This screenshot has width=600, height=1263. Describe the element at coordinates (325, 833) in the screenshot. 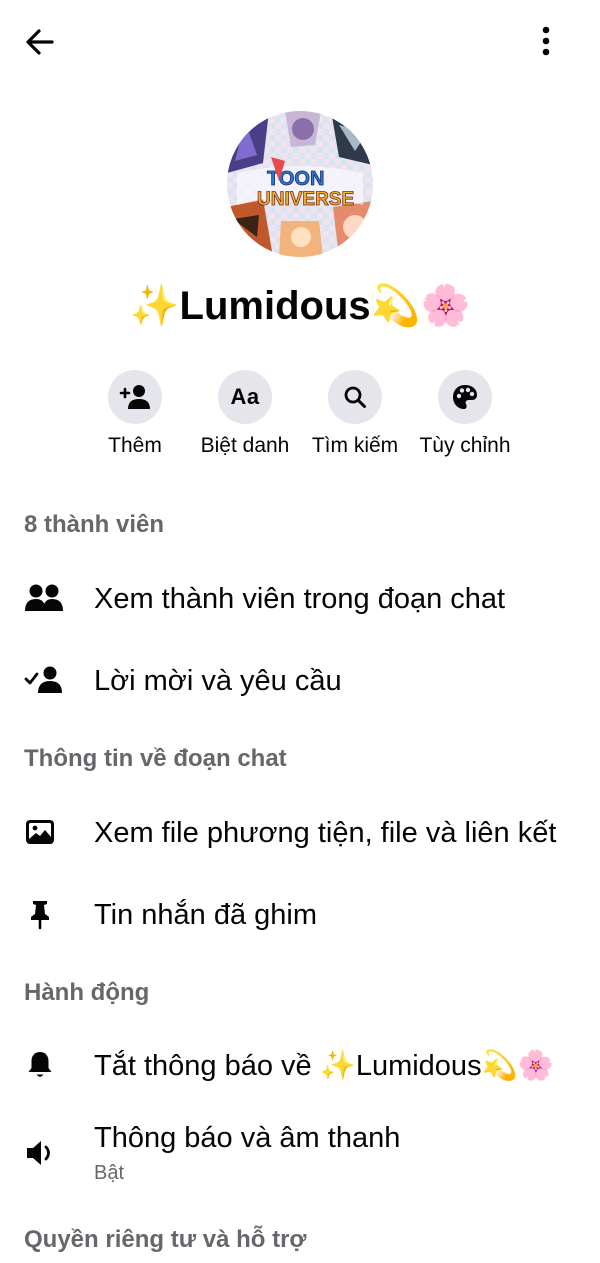

I see `view-media-label: Xem file phương tiện, file và liên kết` at that location.